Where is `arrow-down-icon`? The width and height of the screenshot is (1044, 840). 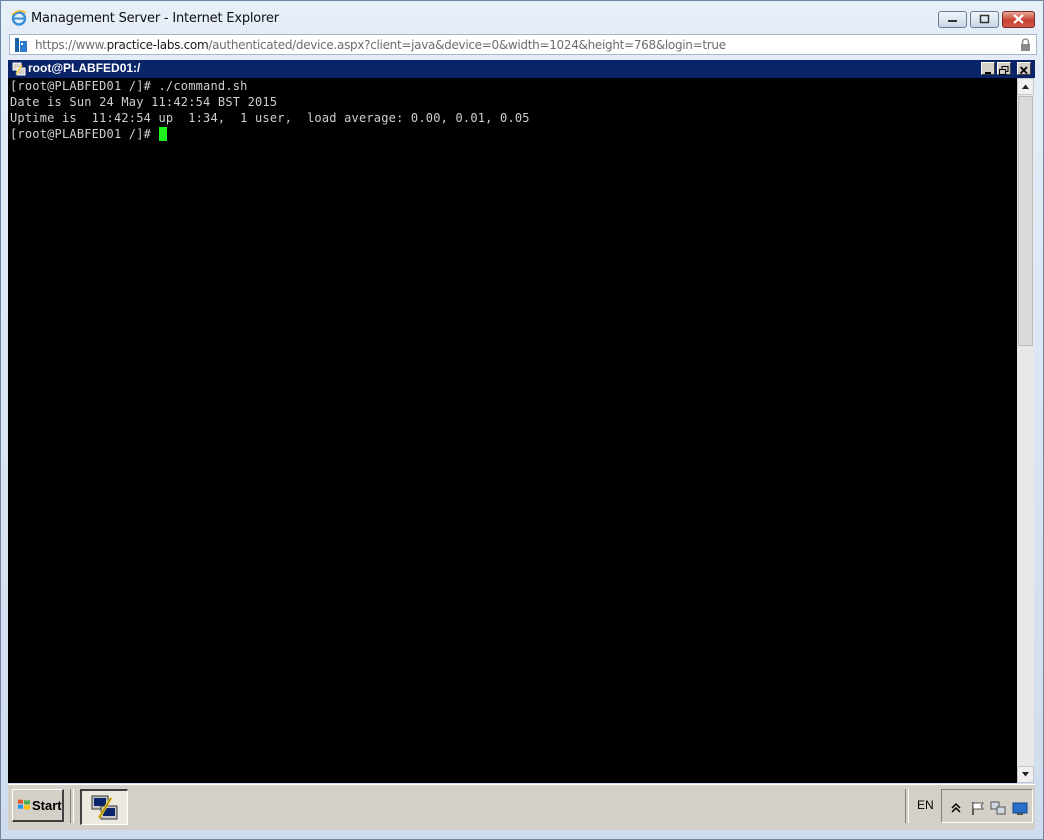 arrow-down-icon is located at coordinates (1025, 774).